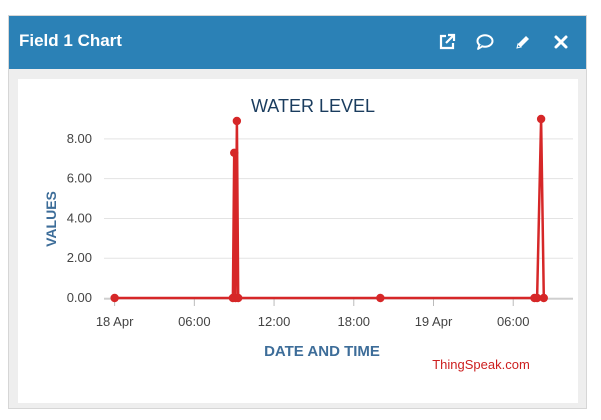 This screenshot has width=601, height=420. I want to click on chart-title: WATER LEVEL, so click(313, 106).